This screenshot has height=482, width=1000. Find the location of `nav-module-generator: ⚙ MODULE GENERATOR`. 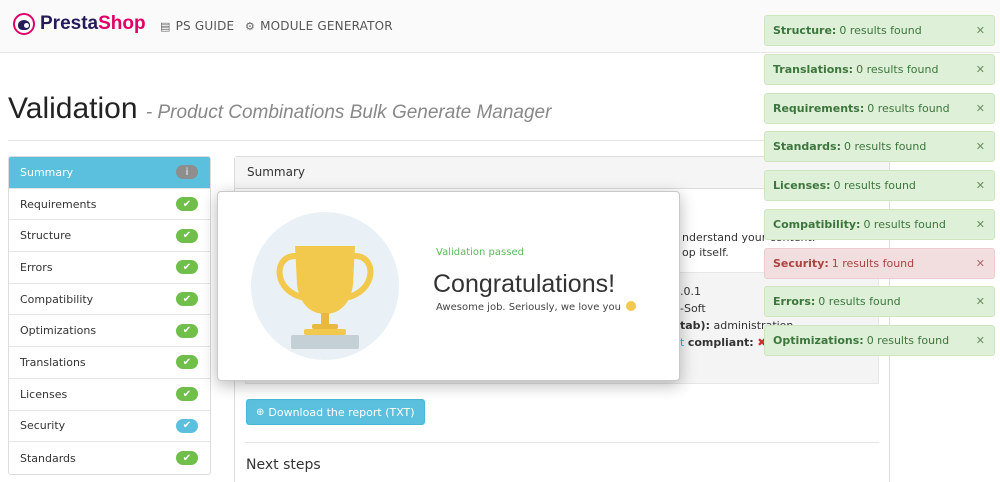

nav-module-generator: ⚙ MODULE GENERATOR is located at coordinates (319, 26).